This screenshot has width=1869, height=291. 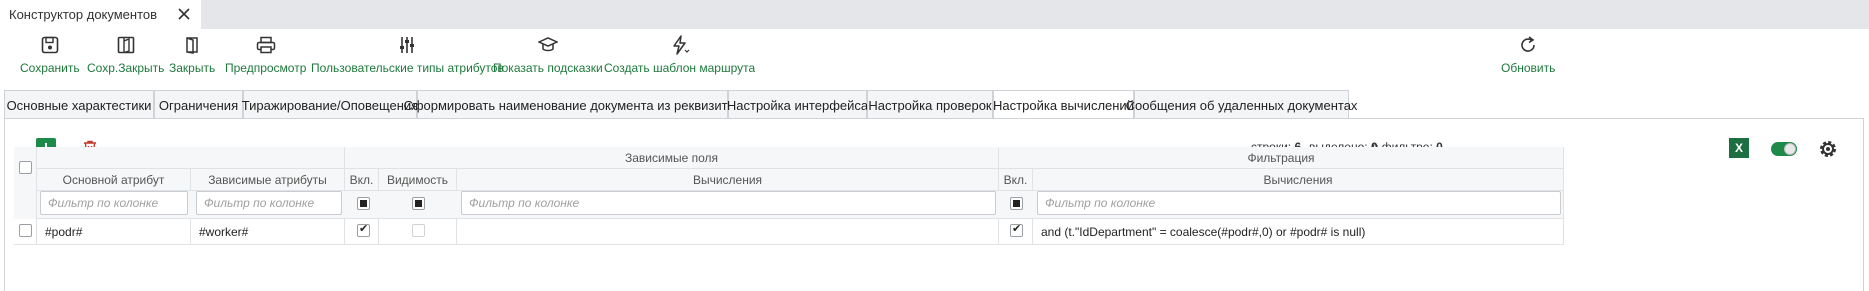 I want to click on close-button: Закрыть, so click(x=192, y=57).